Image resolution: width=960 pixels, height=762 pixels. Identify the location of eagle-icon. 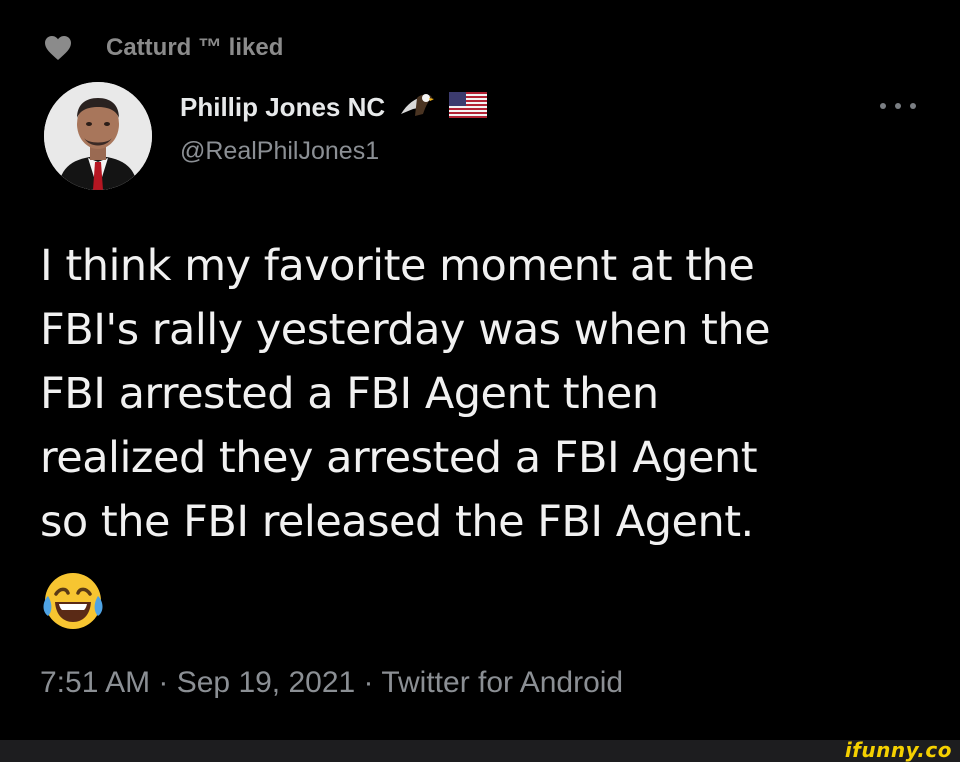
(417, 107).